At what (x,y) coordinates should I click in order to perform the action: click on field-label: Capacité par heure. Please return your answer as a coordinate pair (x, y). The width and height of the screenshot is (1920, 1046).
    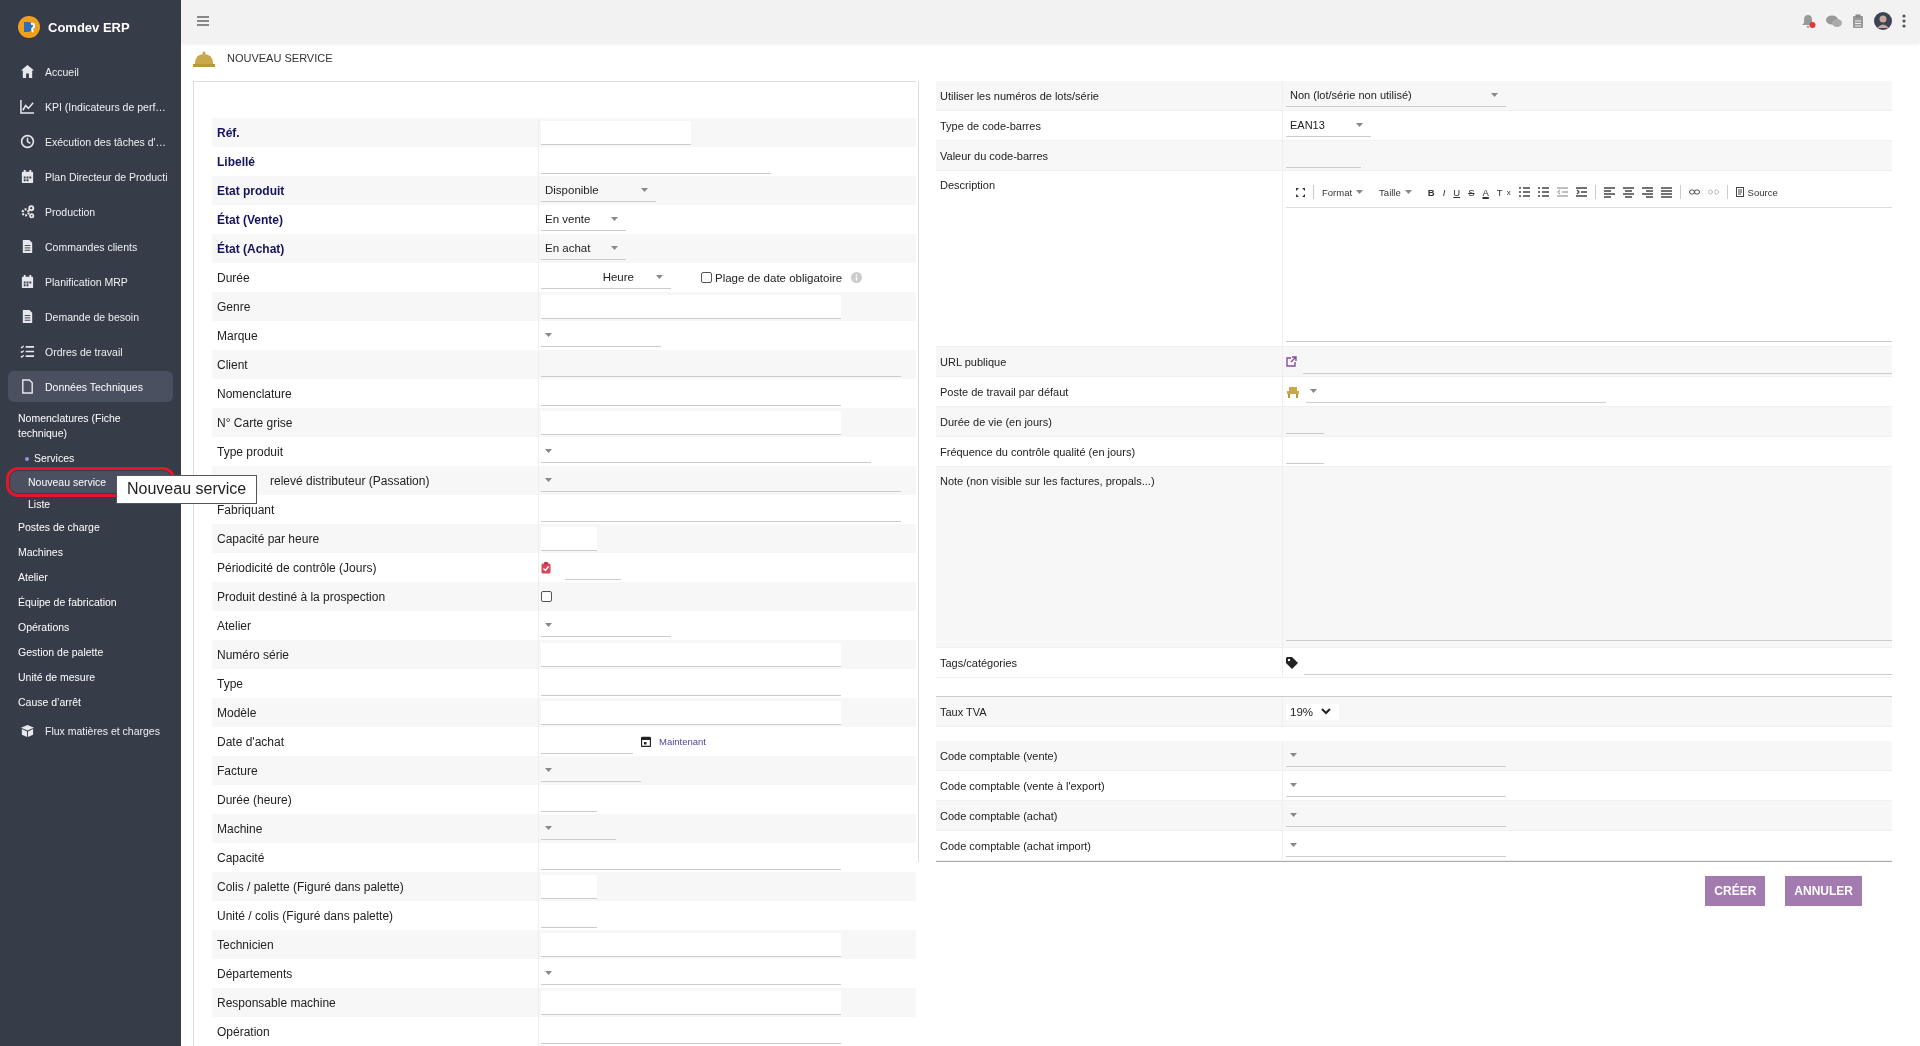
    Looking at the image, I should click on (375, 538).